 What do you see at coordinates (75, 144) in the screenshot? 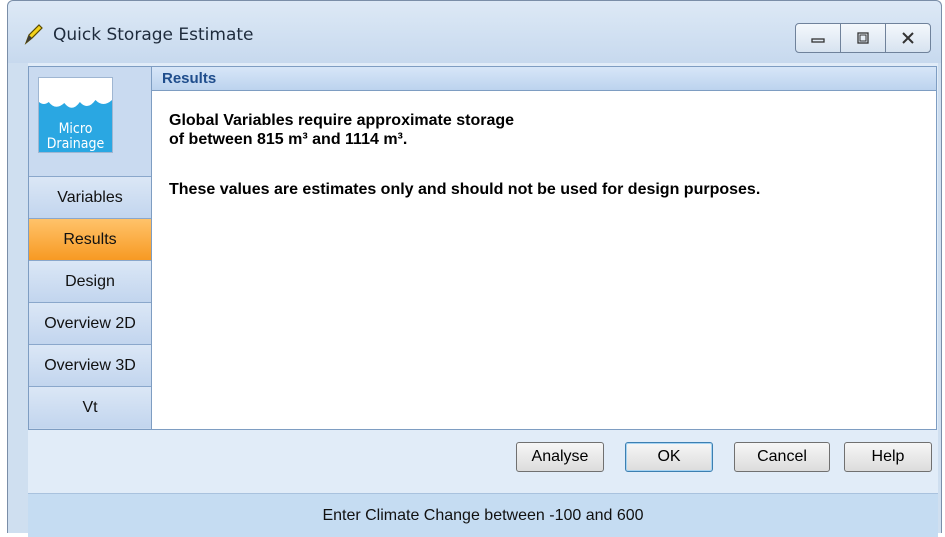
I see `logo-line2: Drainage` at bounding box center [75, 144].